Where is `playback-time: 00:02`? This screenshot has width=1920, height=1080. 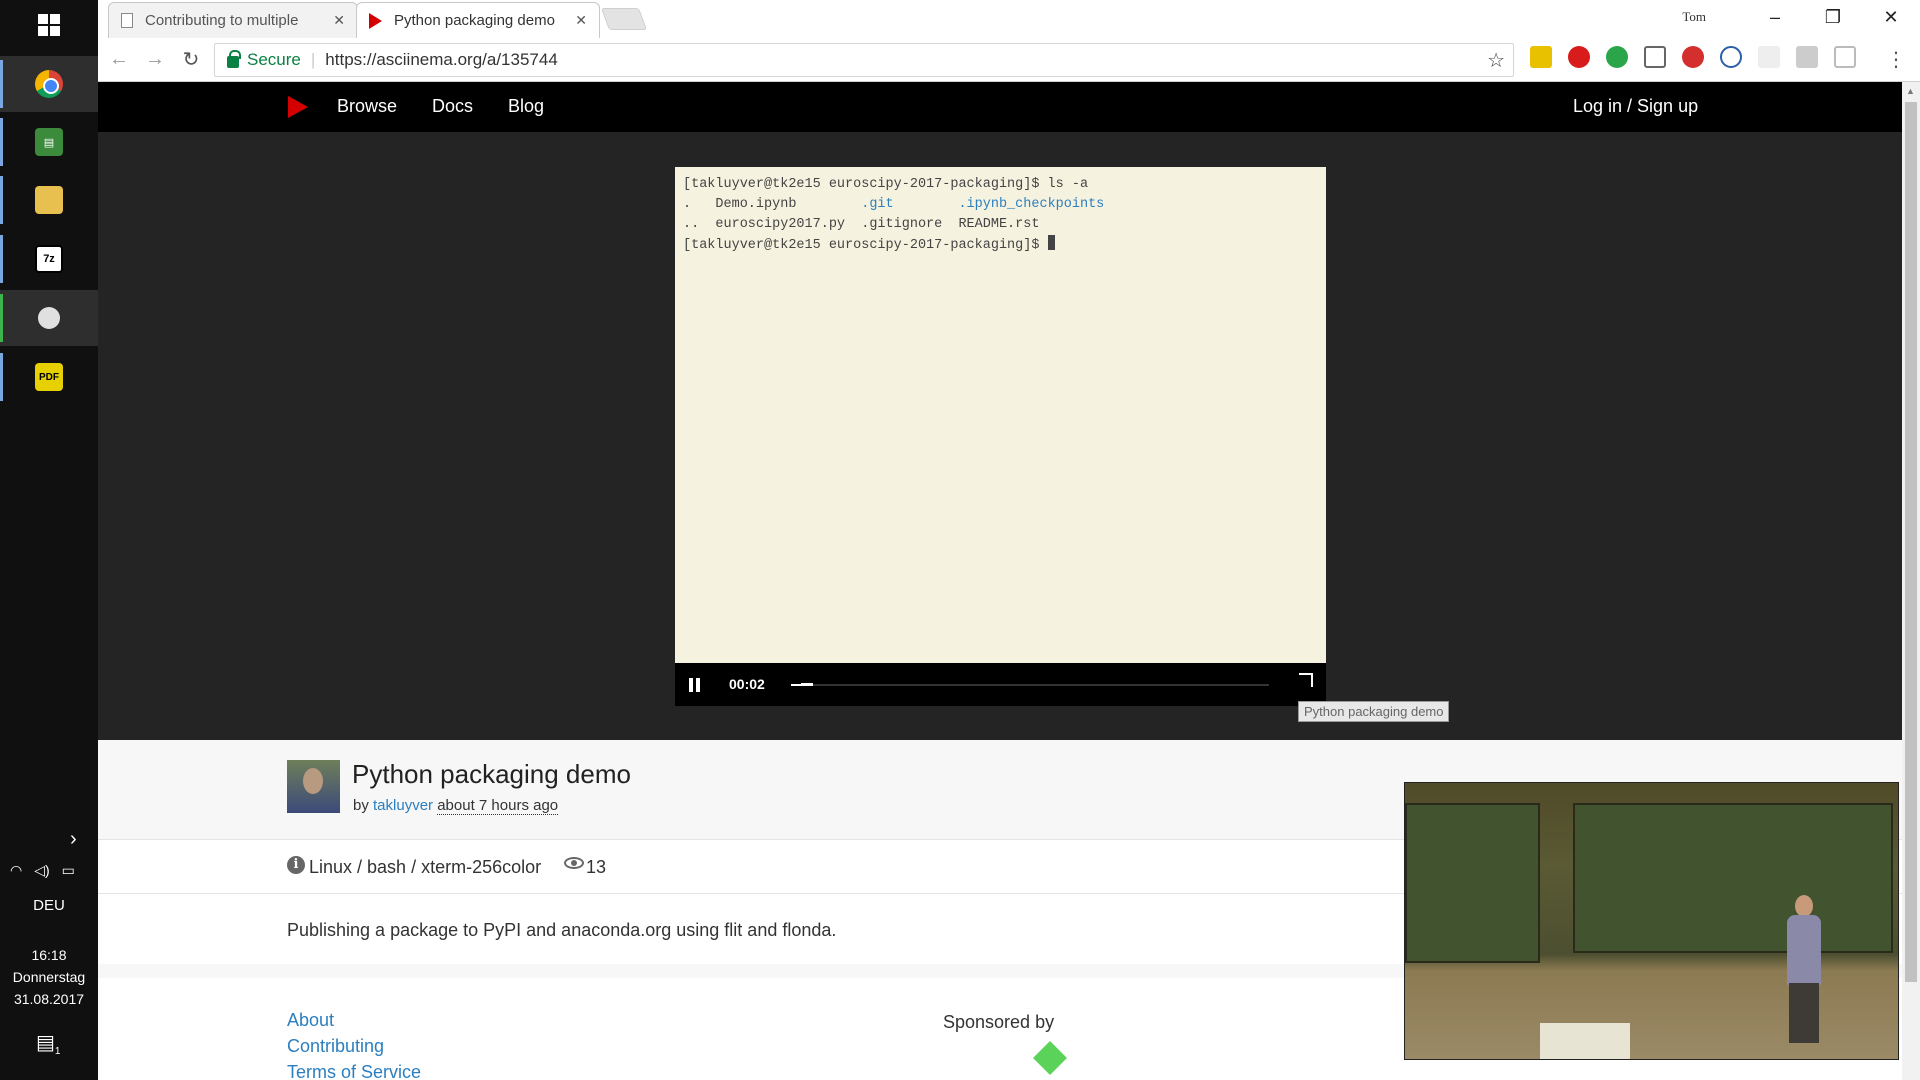
playback-time: 00:02 is located at coordinates (747, 684).